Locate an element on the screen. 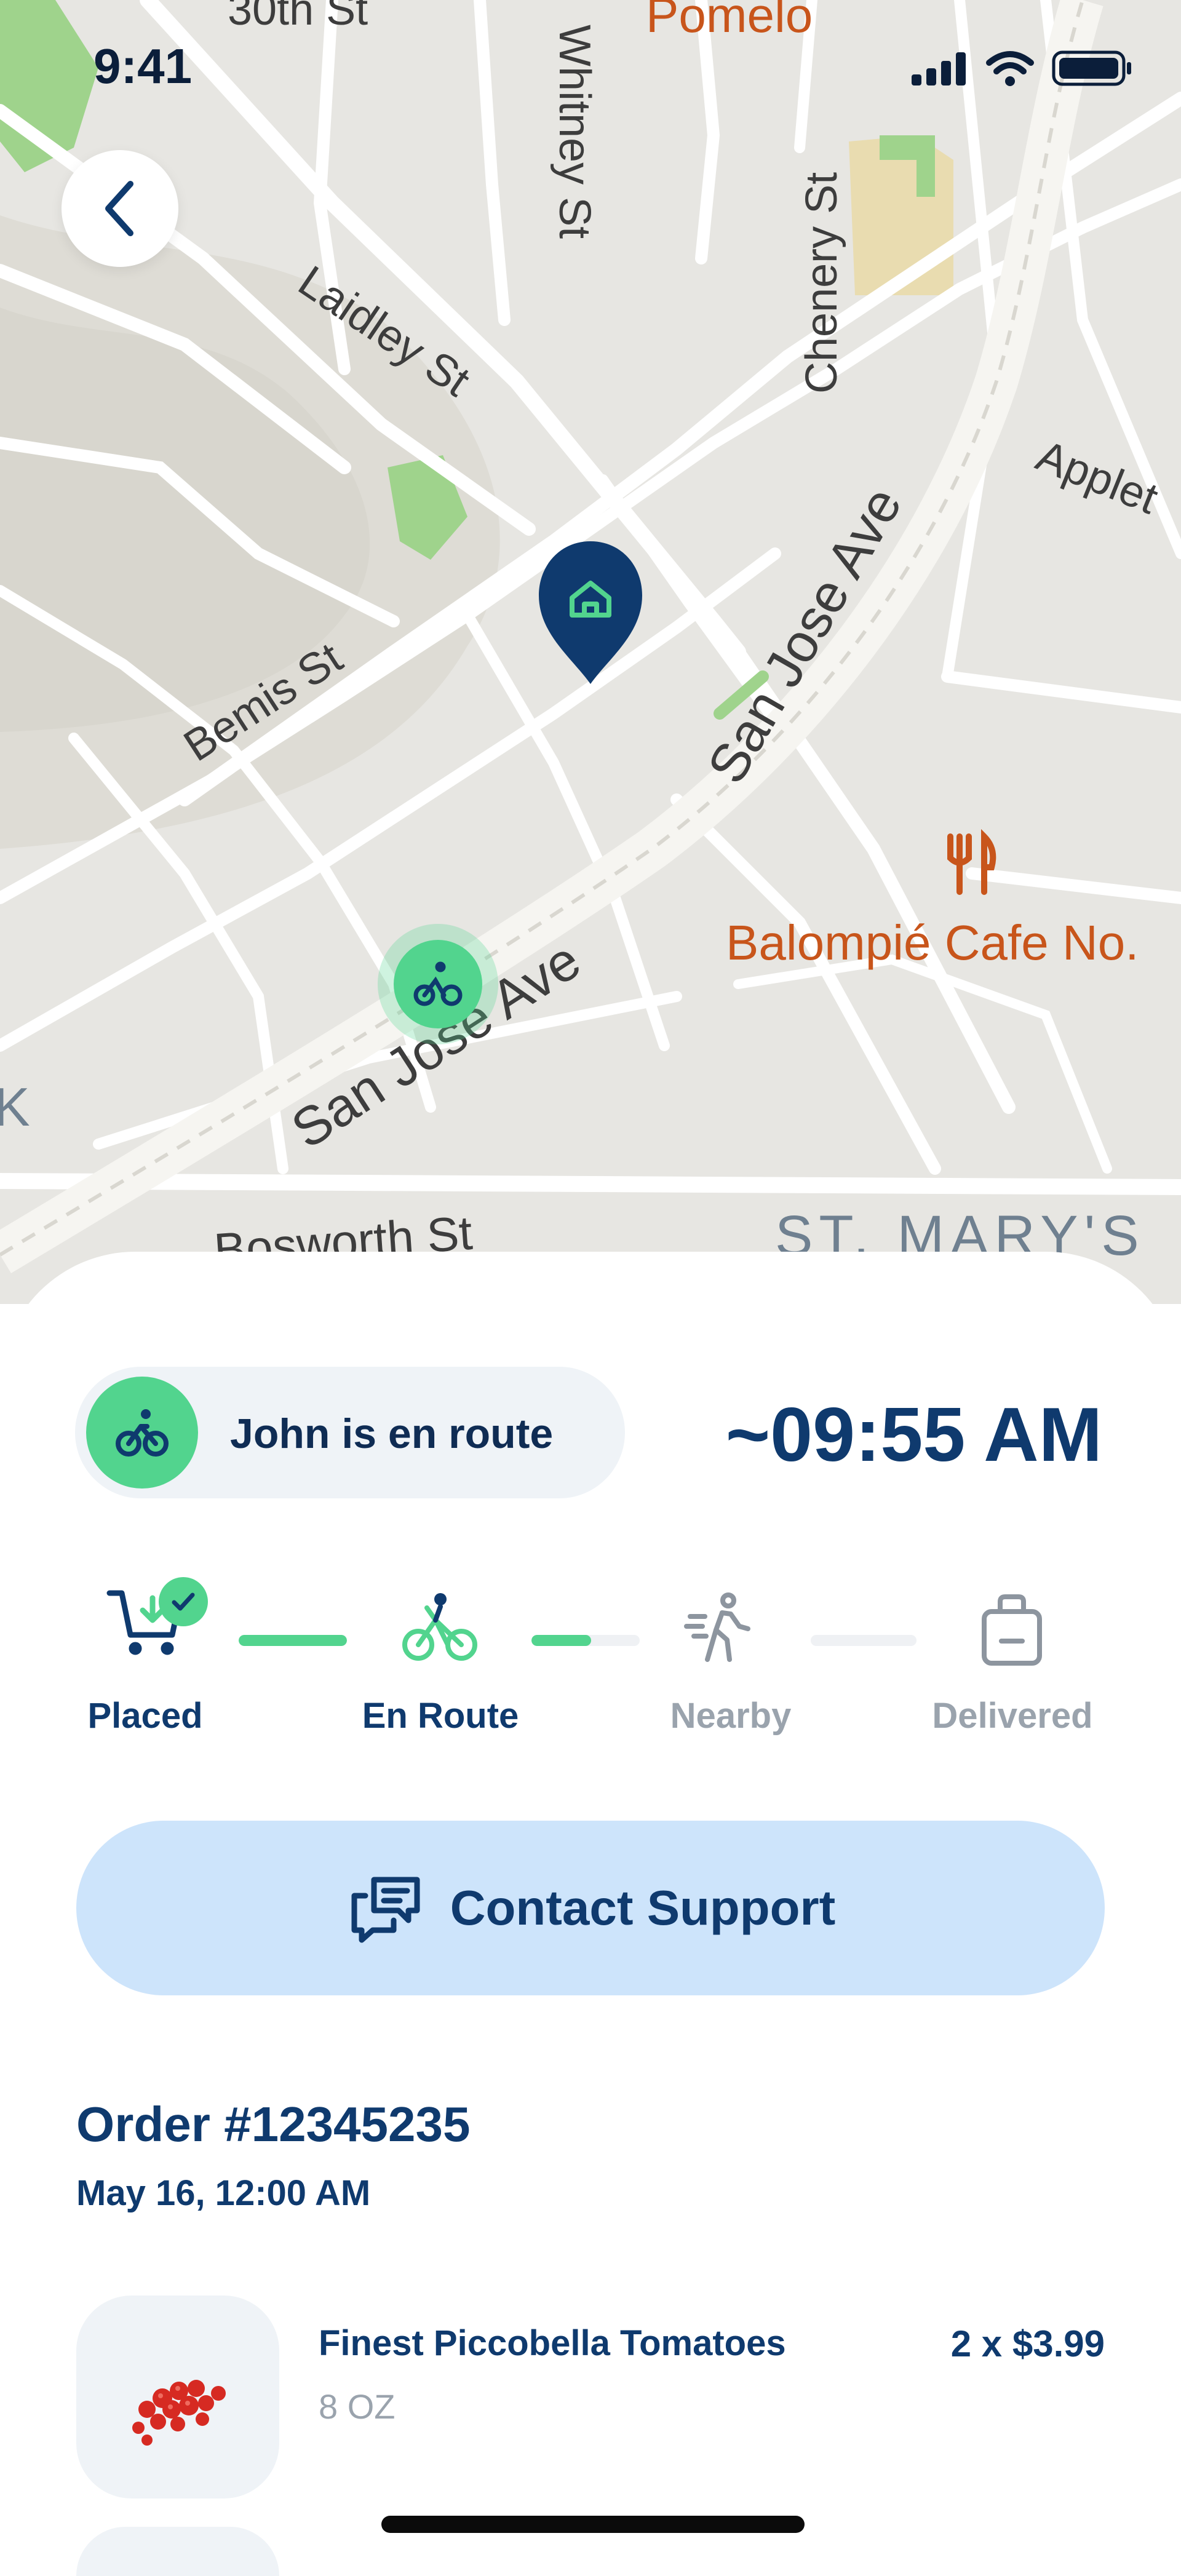  contact-support-label: Contact Support is located at coordinates (643, 1907).